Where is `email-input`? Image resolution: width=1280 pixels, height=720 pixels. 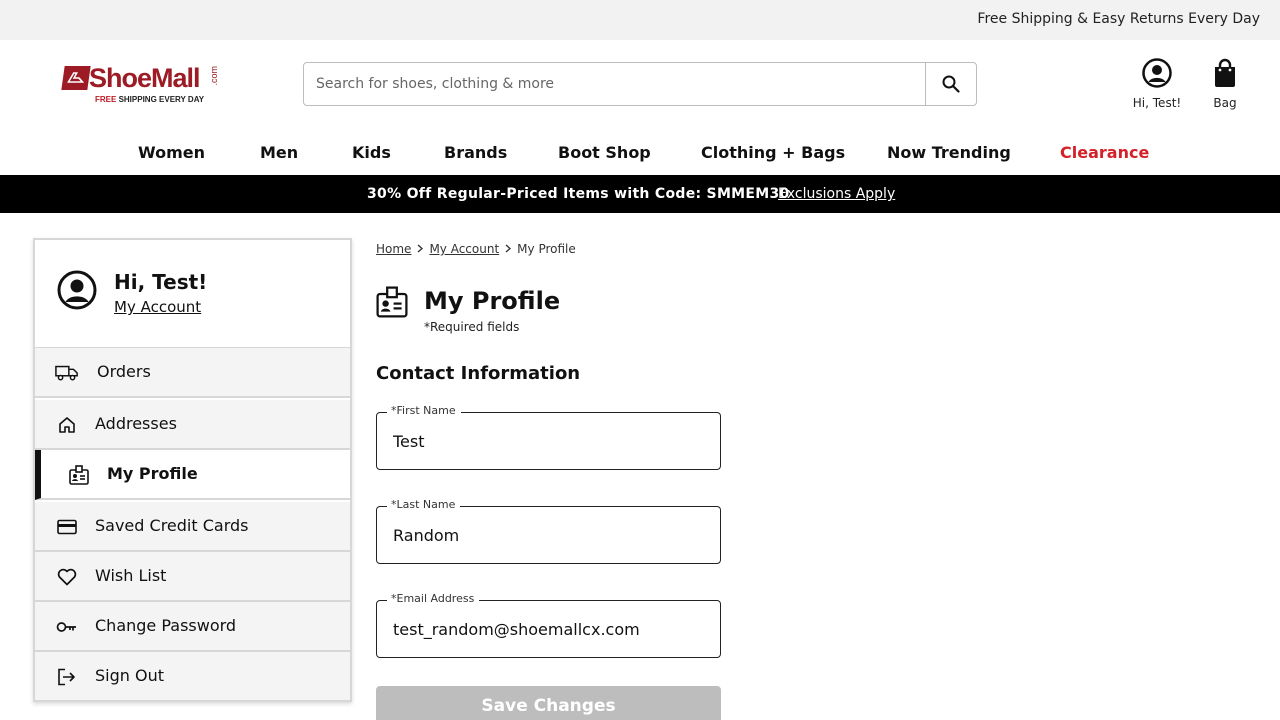
email-input is located at coordinates (548, 629).